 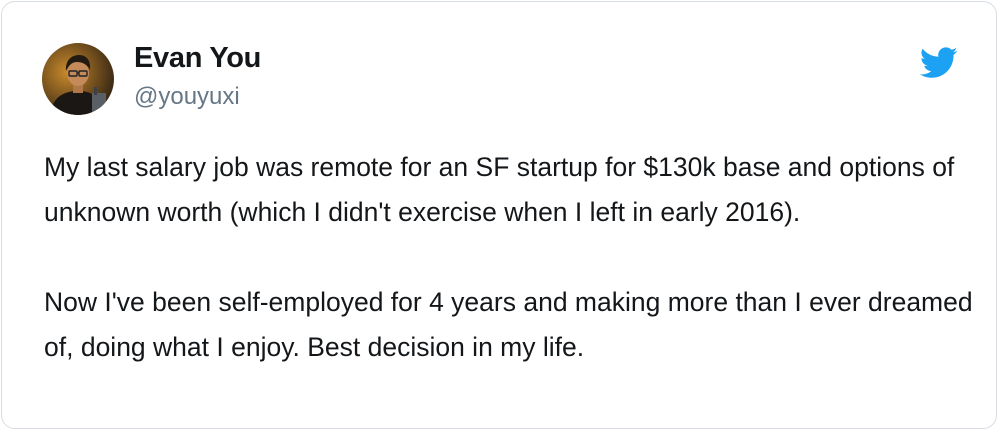 I want to click on twitter-bird-icon-graphic, so click(x=938, y=62).